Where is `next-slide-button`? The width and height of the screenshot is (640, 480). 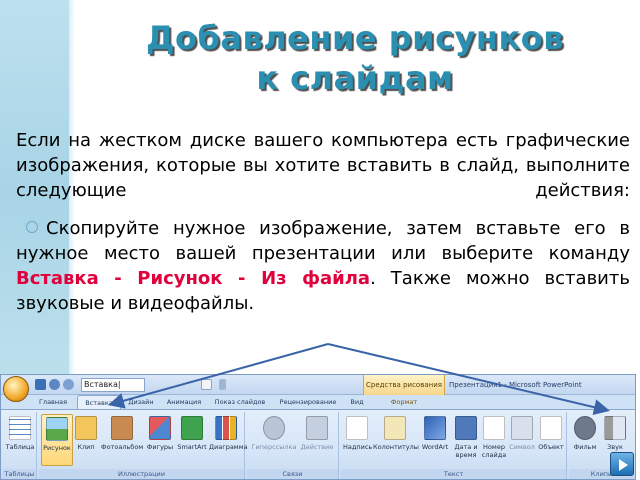 next-slide-button is located at coordinates (622, 464).